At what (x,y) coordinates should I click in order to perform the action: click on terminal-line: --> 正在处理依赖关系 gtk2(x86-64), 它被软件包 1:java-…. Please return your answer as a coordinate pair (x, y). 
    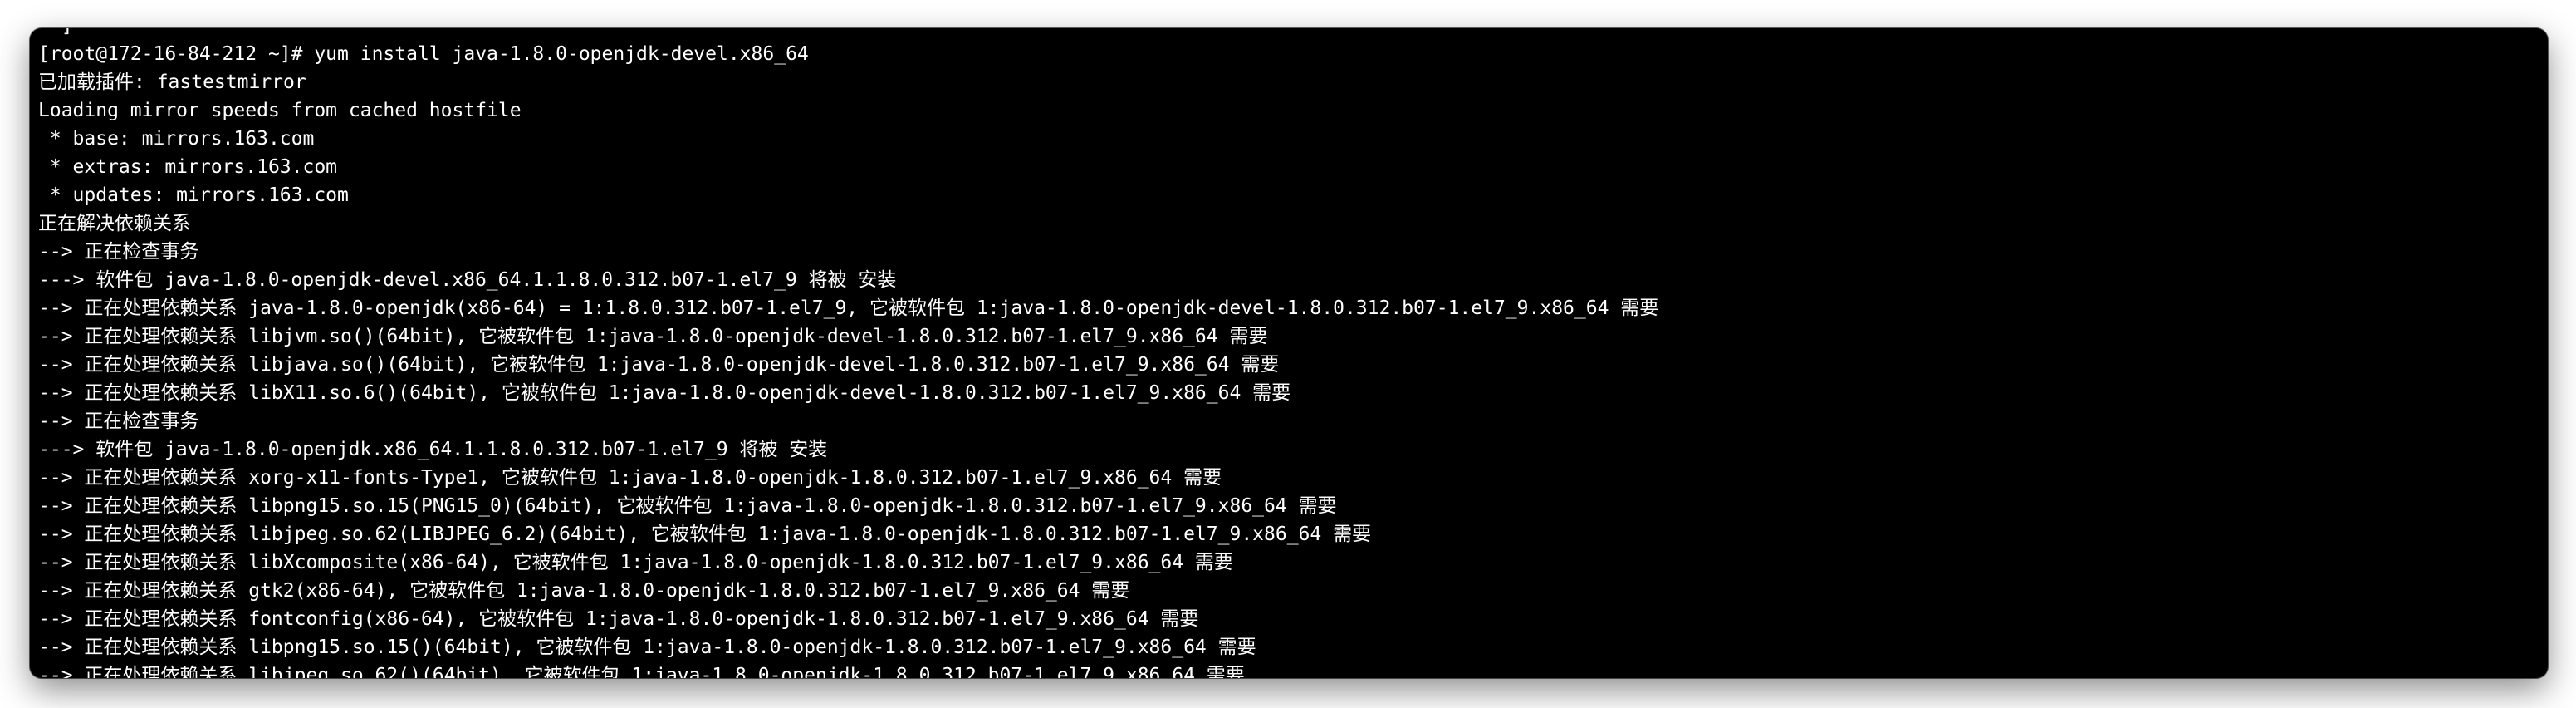
    Looking at the image, I should click on (584, 591).